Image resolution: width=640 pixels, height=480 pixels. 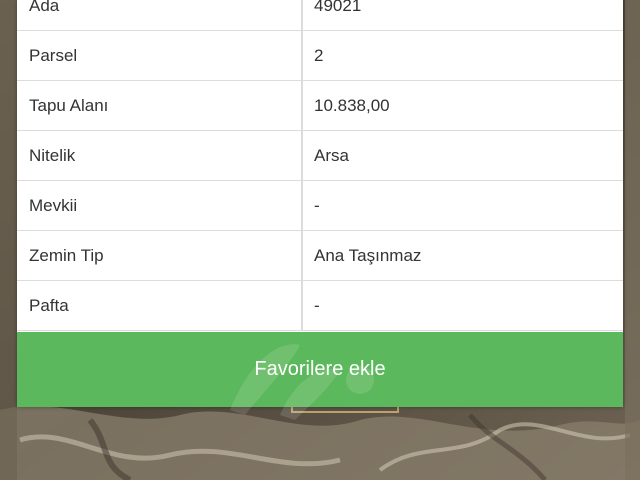 I want to click on table-row-nitelik: Nitelik Arsa, so click(x=320, y=156).